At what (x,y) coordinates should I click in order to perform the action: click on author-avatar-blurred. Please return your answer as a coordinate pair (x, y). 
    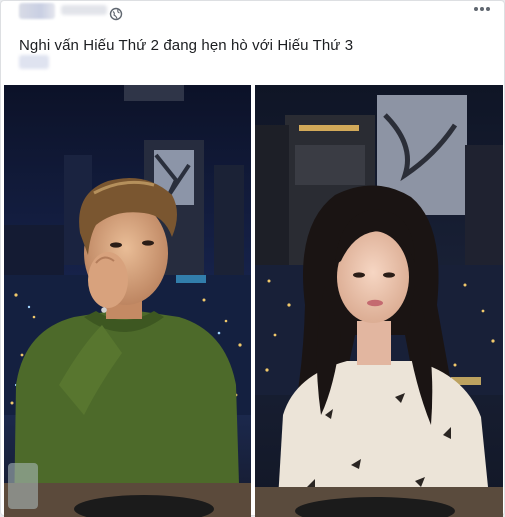
    Looking at the image, I should click on (37, 11).